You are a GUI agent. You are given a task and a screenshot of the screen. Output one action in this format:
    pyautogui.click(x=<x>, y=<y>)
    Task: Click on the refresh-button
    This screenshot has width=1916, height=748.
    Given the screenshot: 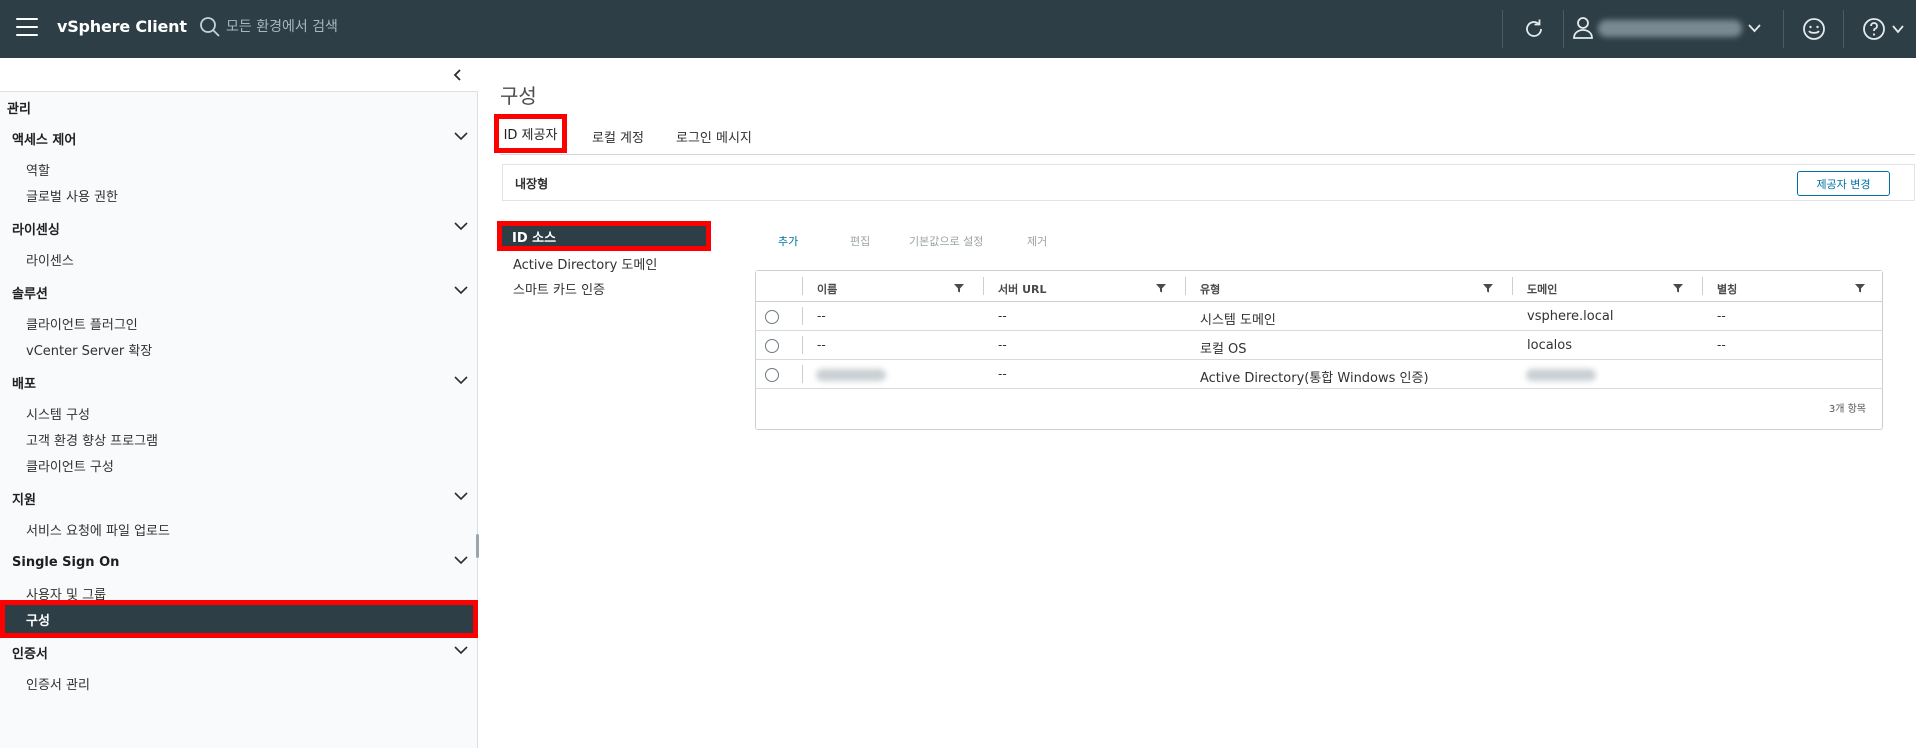 What is the action you would take?
    pyautogui.click(x=1534, y=29)
    